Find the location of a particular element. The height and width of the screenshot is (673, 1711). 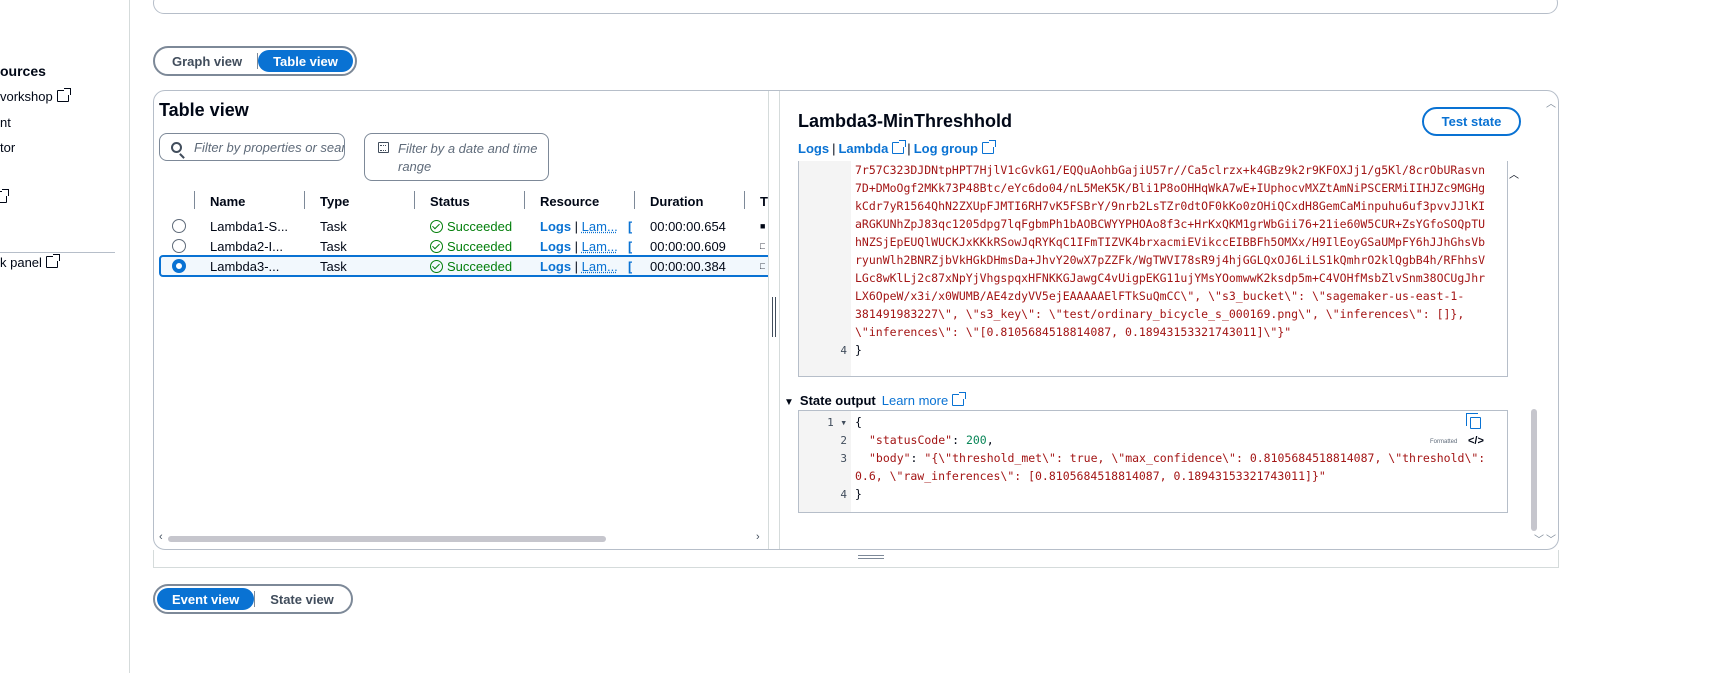

view-toggle-top: Graph view Table view is located at coordinates (255, 61).